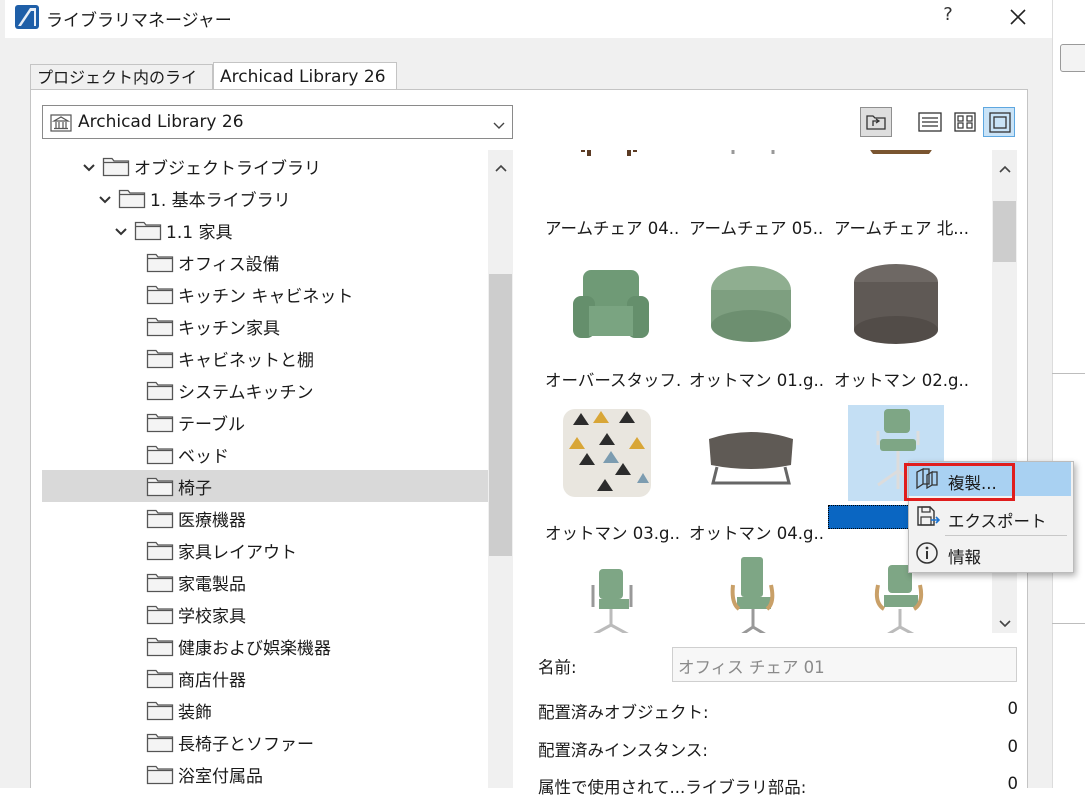 This screenshot has height=798, width=1085. I want to click on tree-item: 椅子, so click(265, 486).